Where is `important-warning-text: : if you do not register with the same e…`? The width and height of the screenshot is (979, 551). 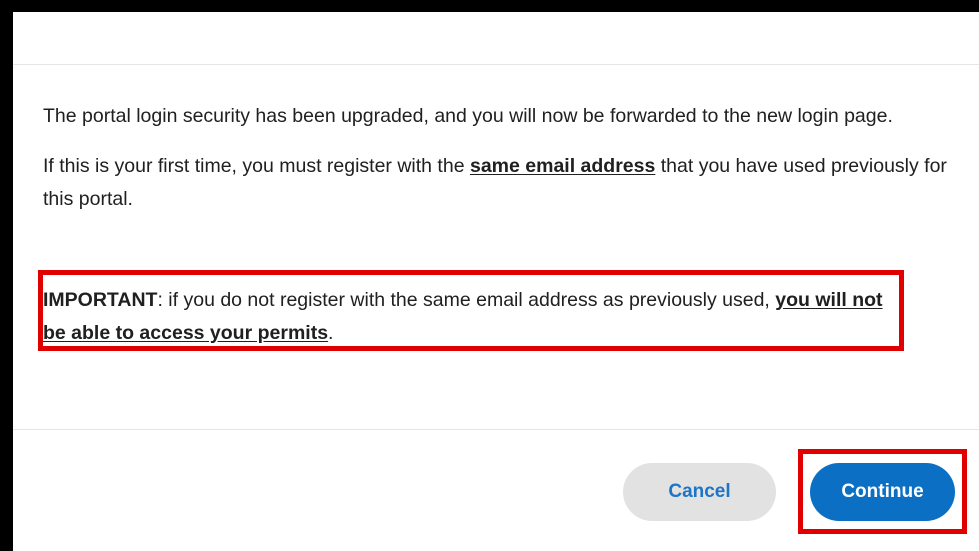
important-warning-text: : if you do not register with the same e… is located at coordinates (466, 300).